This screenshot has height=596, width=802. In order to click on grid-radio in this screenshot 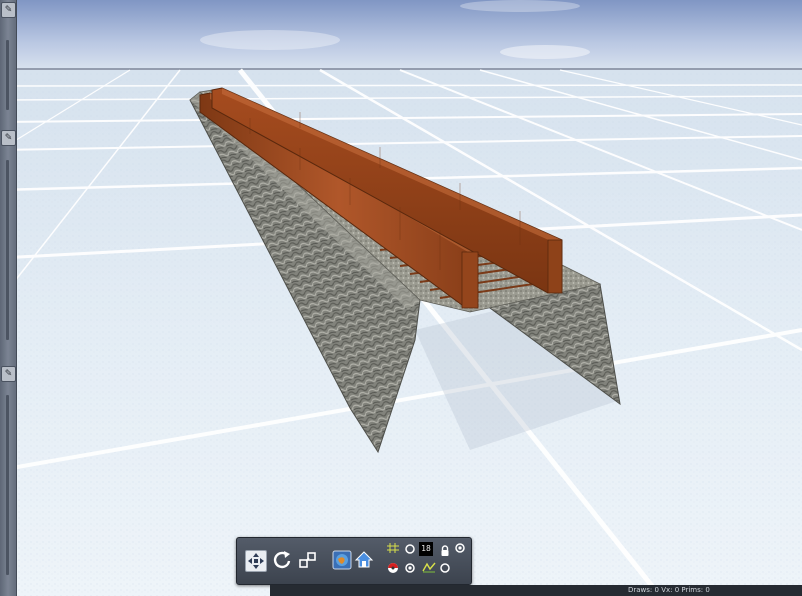, I will do `click(410, 549)`.